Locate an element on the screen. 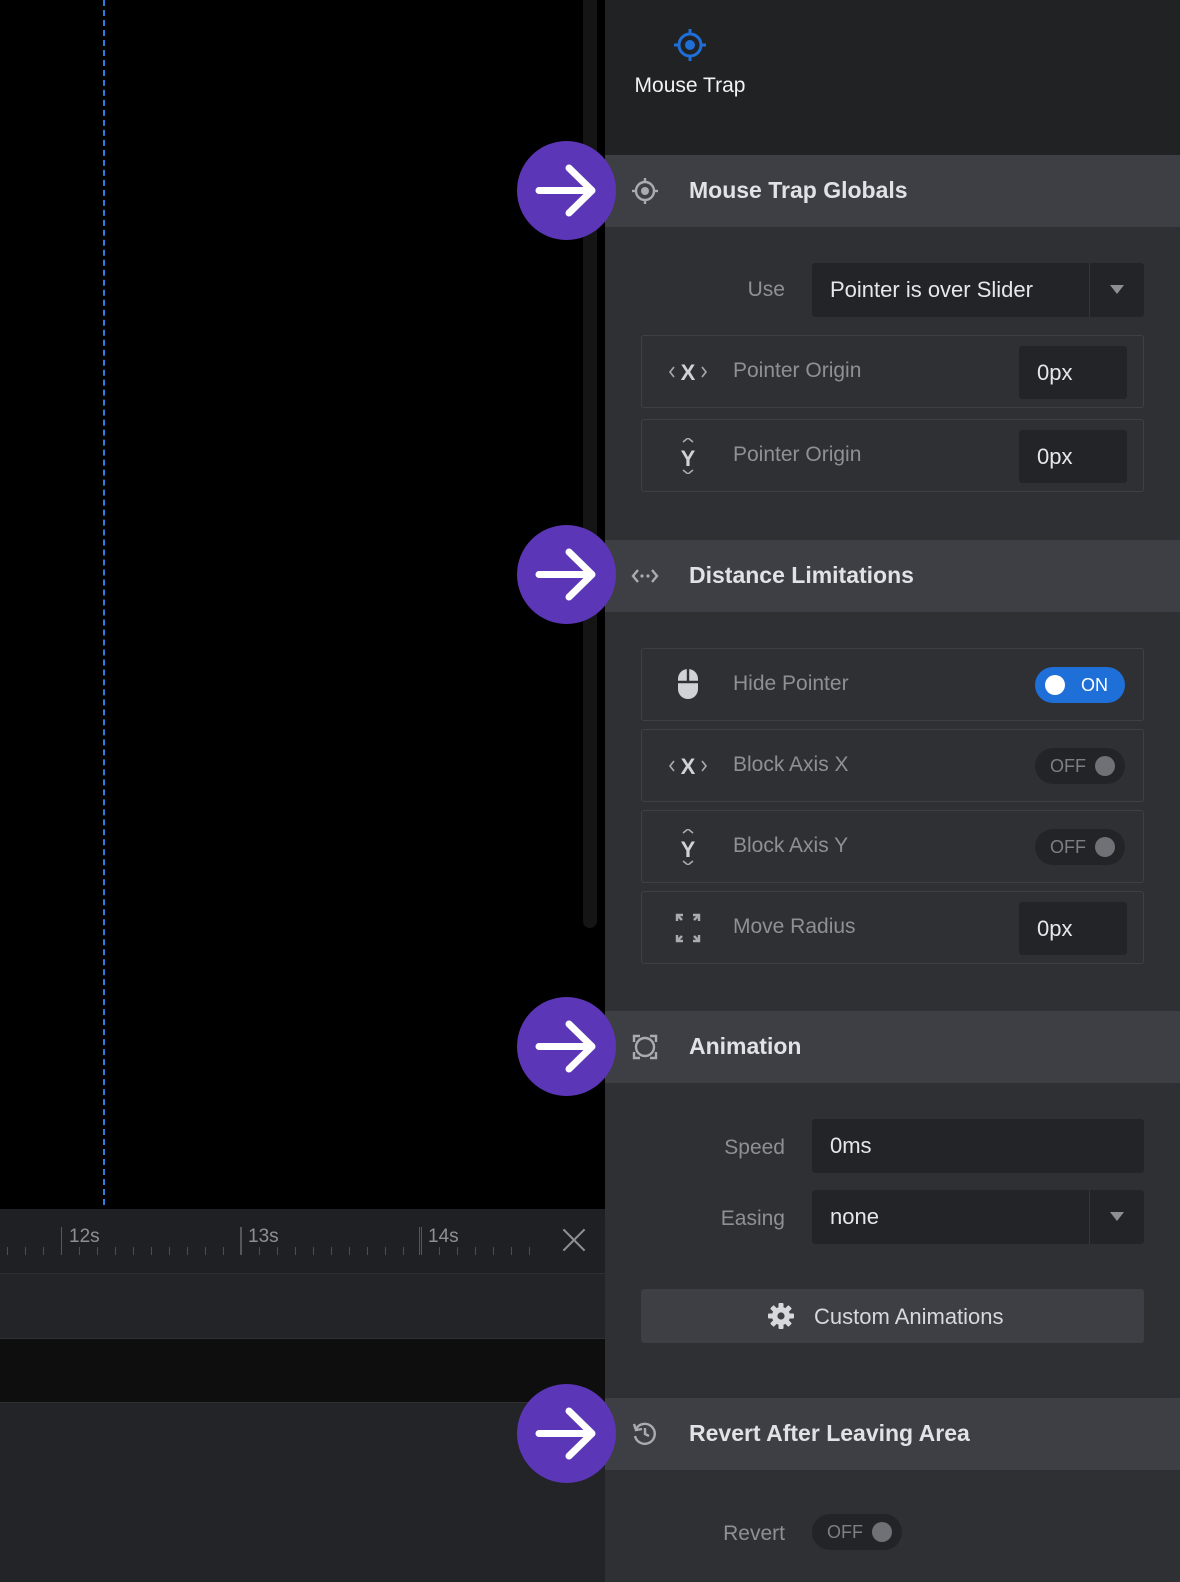  revert-toggle: OFF is located at coordinates (857, 1532).